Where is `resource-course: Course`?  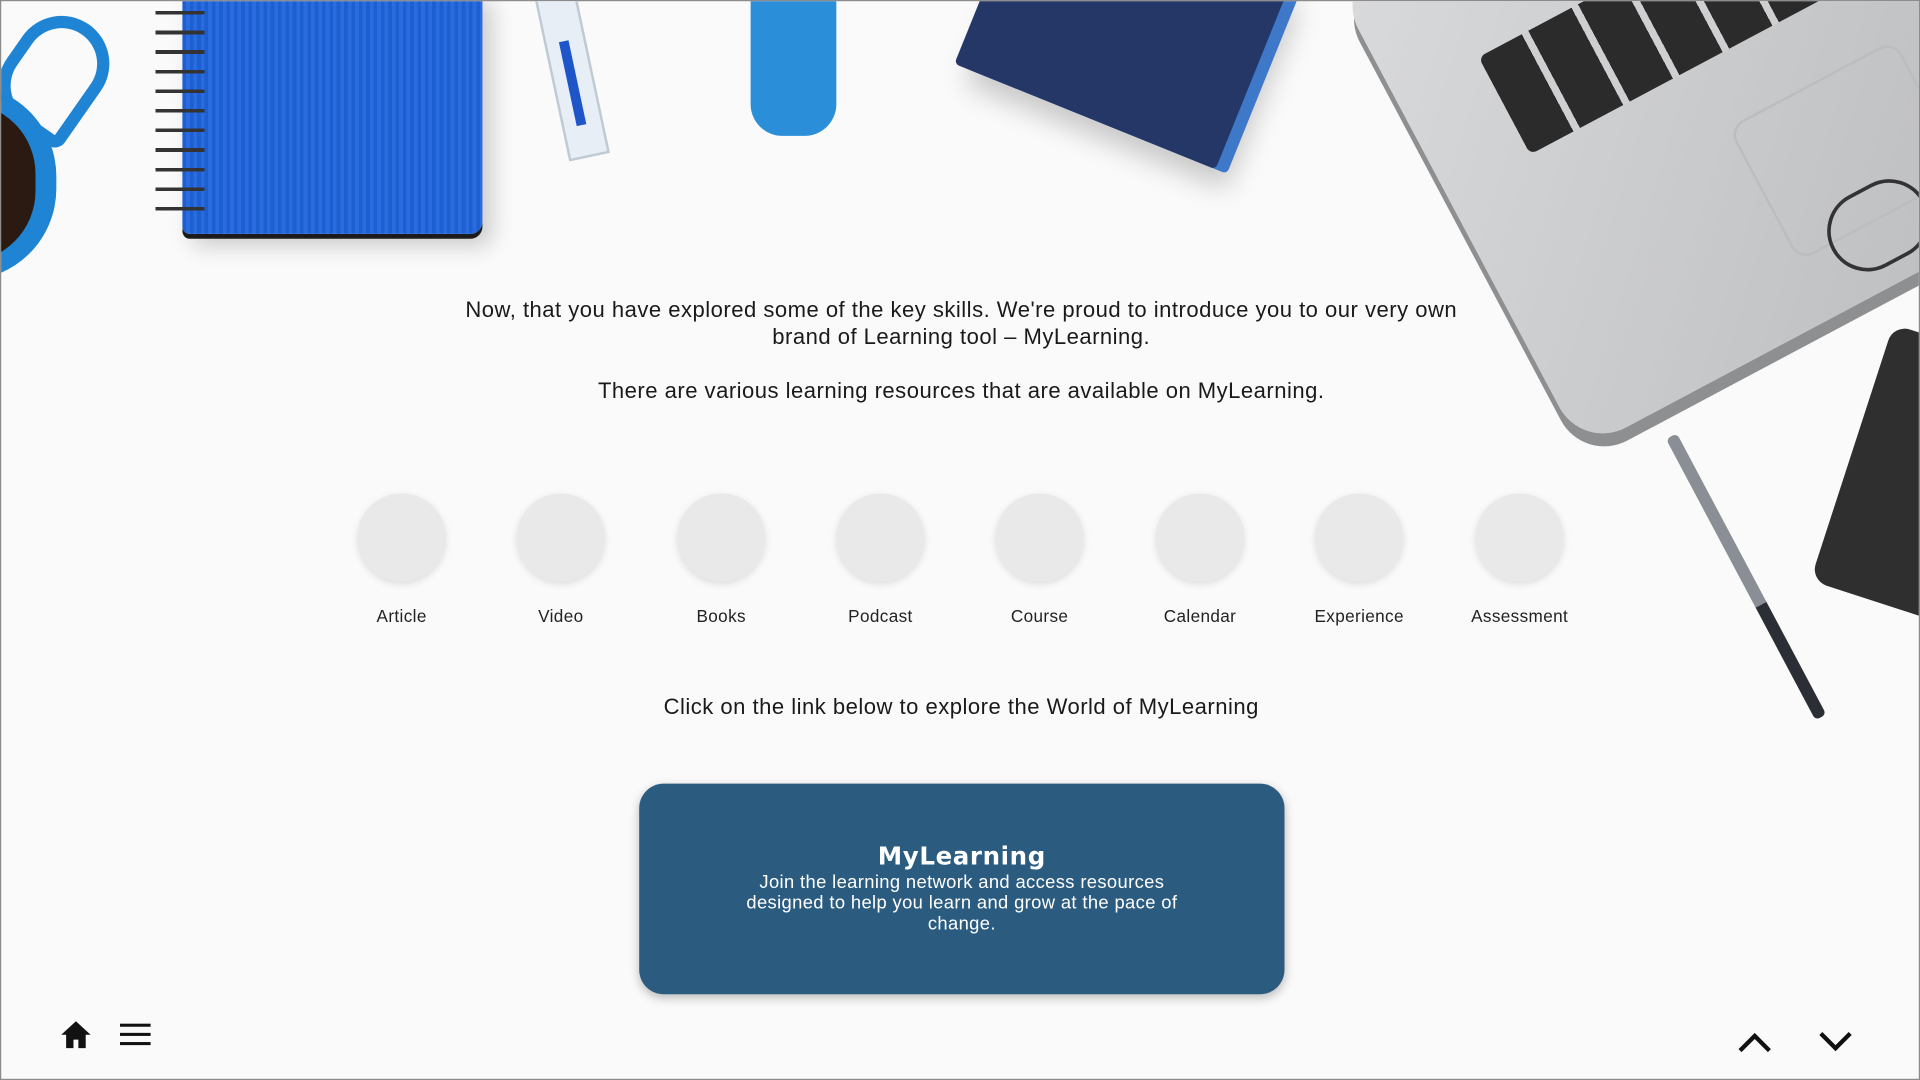
resource-course: Course is located at coordinates (1039, 559).